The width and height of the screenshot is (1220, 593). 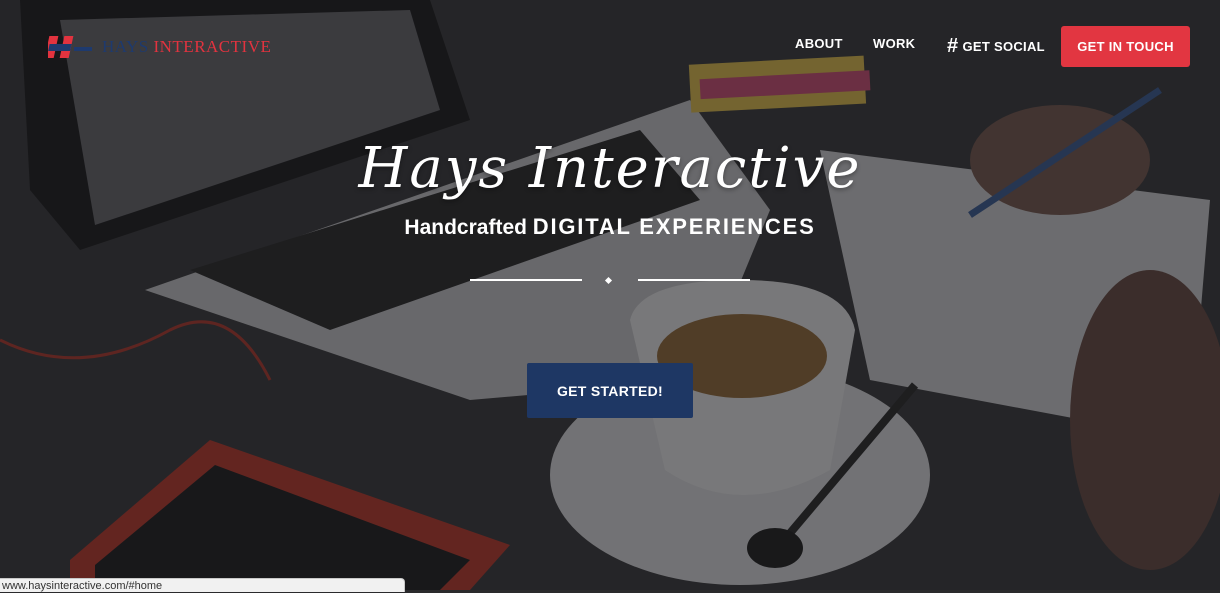 What do you see at coordinates (70, 47) in the screenshot?
I see `logo-h-icon` at bounding box center [70, 47].